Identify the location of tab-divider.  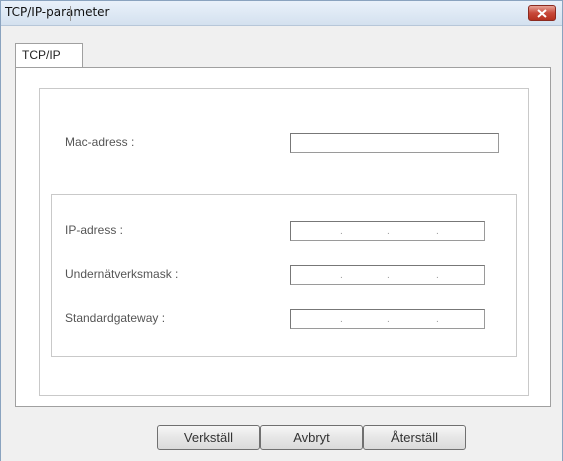
(70, 13).